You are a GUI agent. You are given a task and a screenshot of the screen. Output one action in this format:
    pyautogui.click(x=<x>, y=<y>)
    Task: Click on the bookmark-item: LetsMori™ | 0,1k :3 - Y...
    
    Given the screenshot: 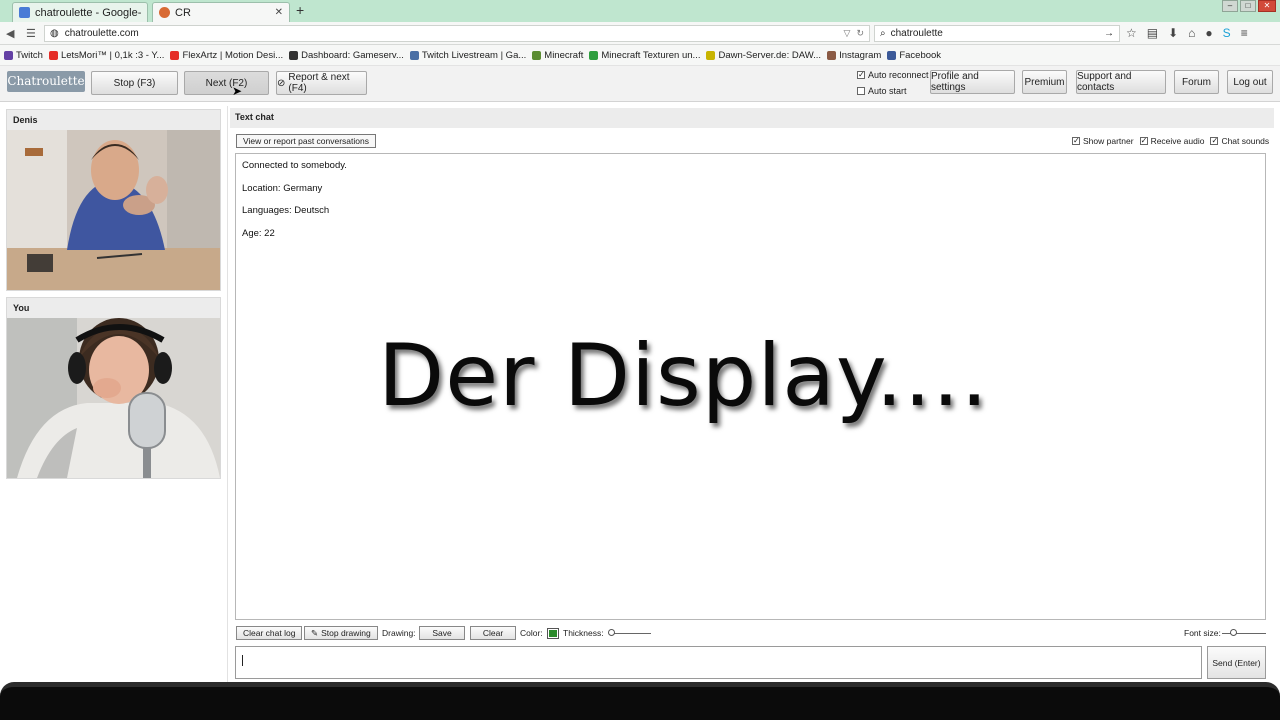 What is the action you would take?
    pyautogui.click(x=106, y=55)
    